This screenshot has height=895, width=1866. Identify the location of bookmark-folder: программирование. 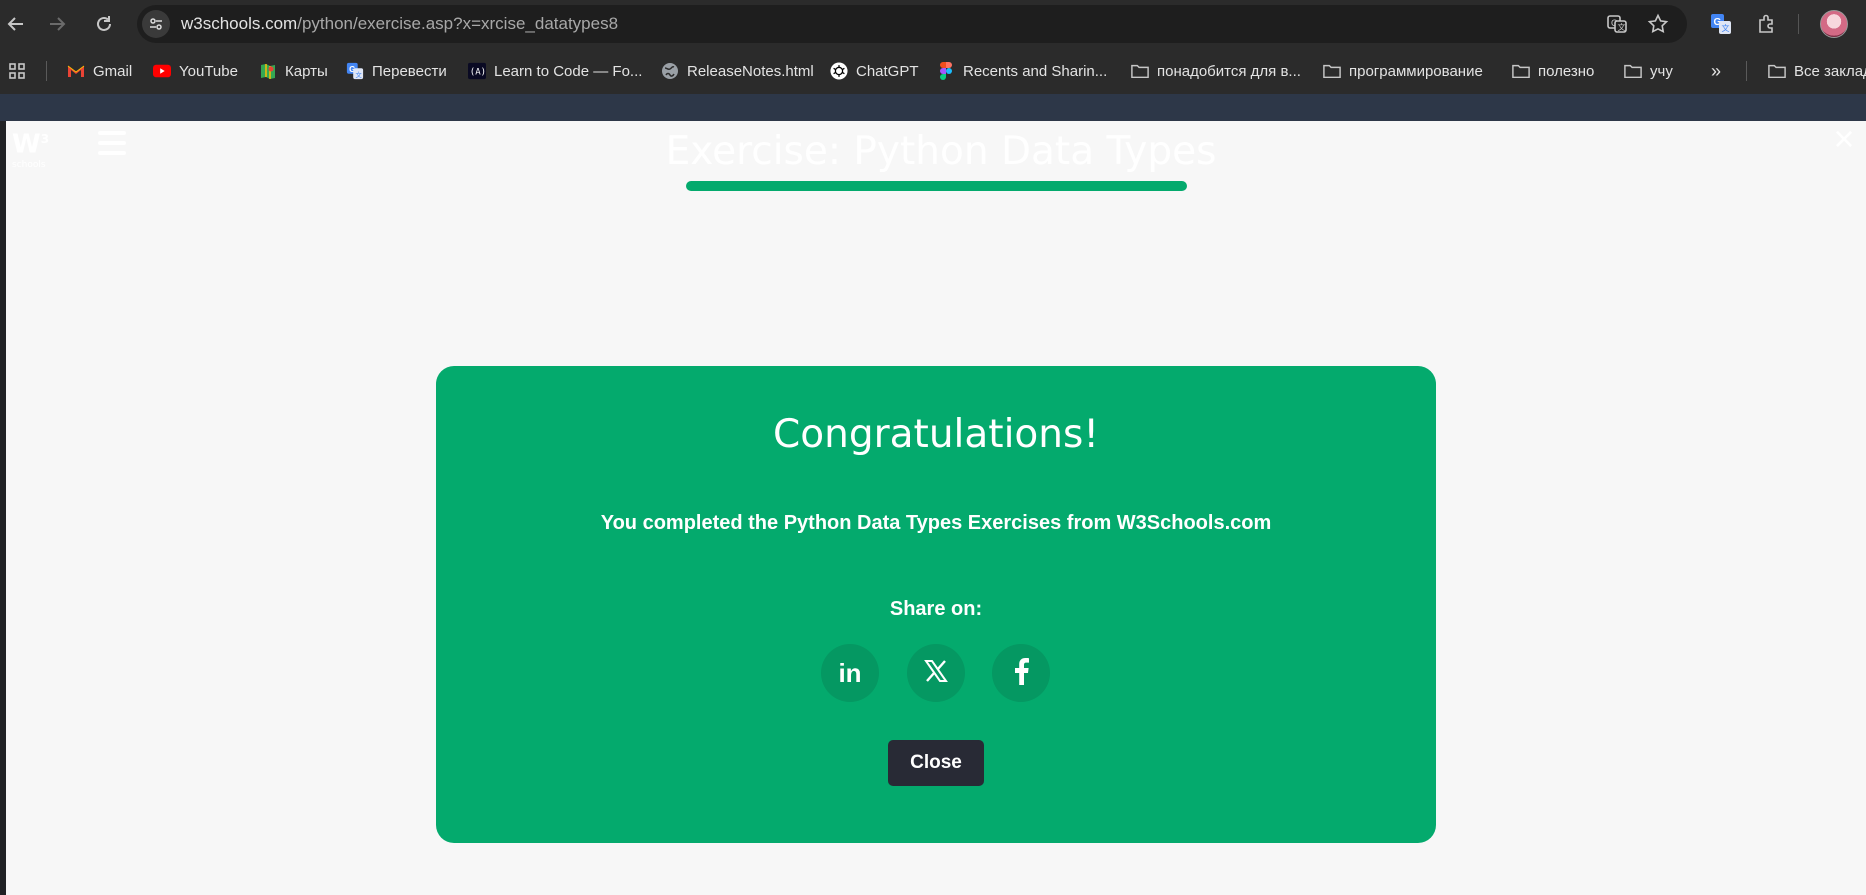
(1403, 71).